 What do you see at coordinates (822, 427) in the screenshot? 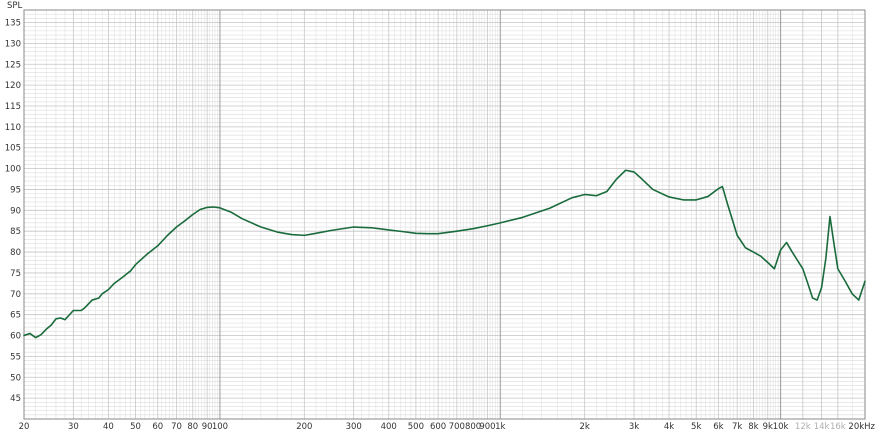
I see `x-tick-label: 14k` at bounding box center [822, 427].